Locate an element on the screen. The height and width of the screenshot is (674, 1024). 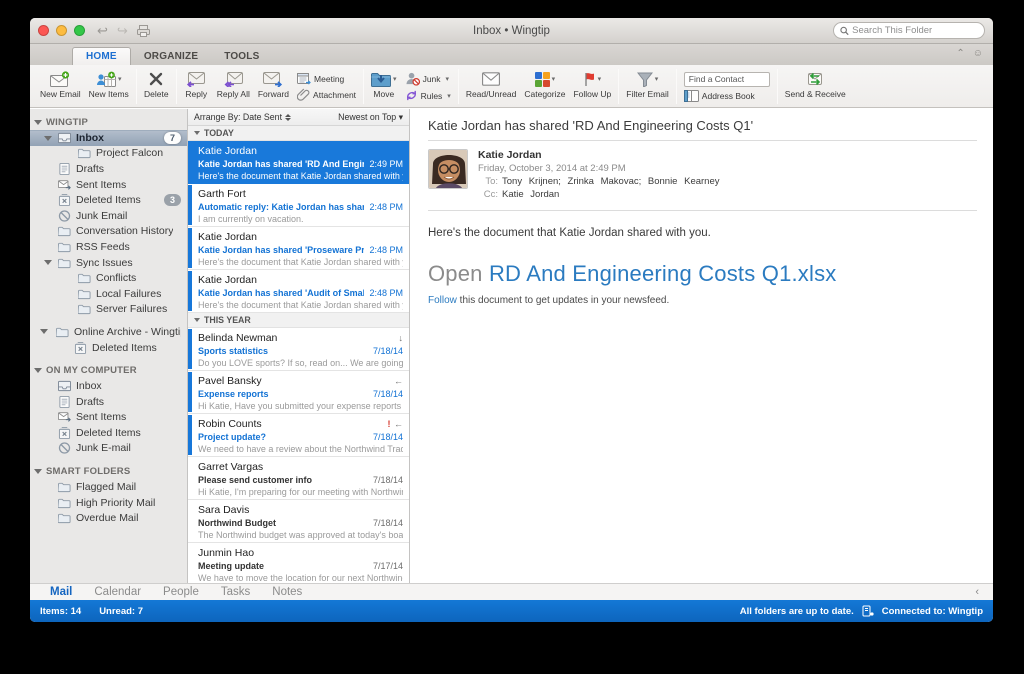
print-icon is located at coordinates (143, 31).